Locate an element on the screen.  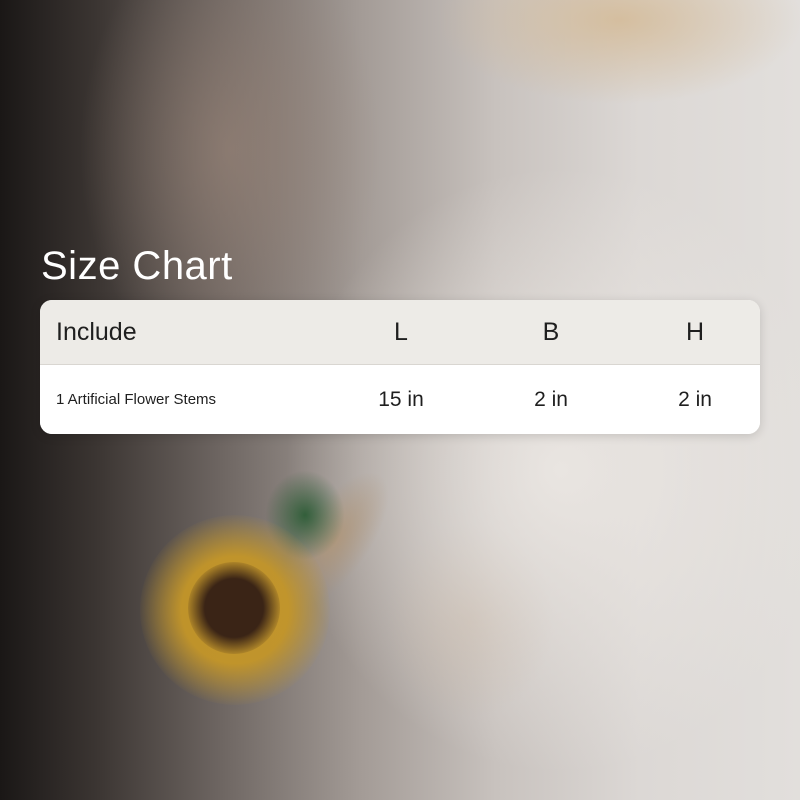
cell-height: 2 in is located at coordinates (695, 399).